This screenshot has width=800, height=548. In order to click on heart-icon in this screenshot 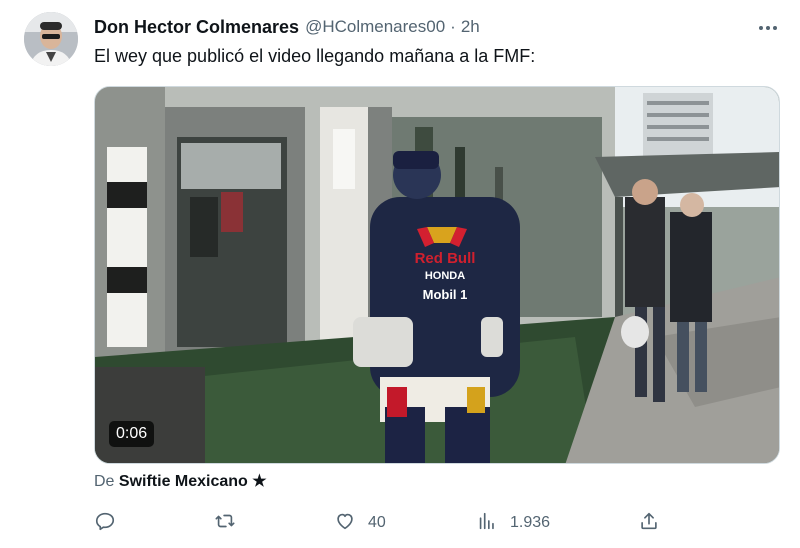, I will do `click(345, 523)`.